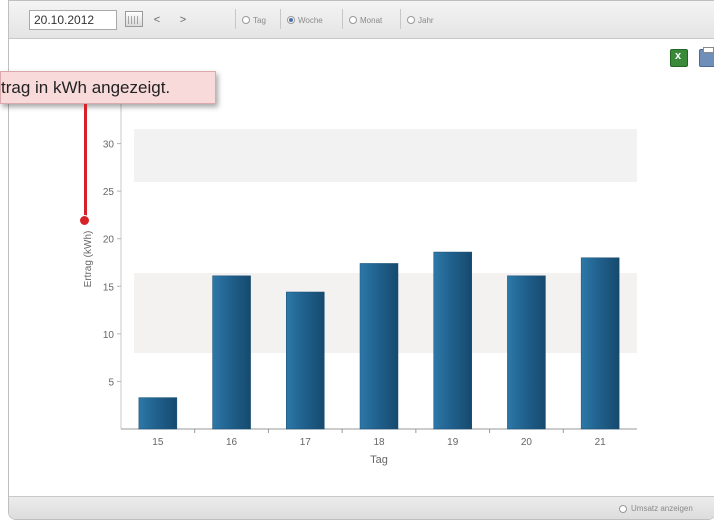  Describe the element at coordinates (108, 87) in the screenshot. I see `callout-tooltip: trag in kWh angezeigt.` at that location.